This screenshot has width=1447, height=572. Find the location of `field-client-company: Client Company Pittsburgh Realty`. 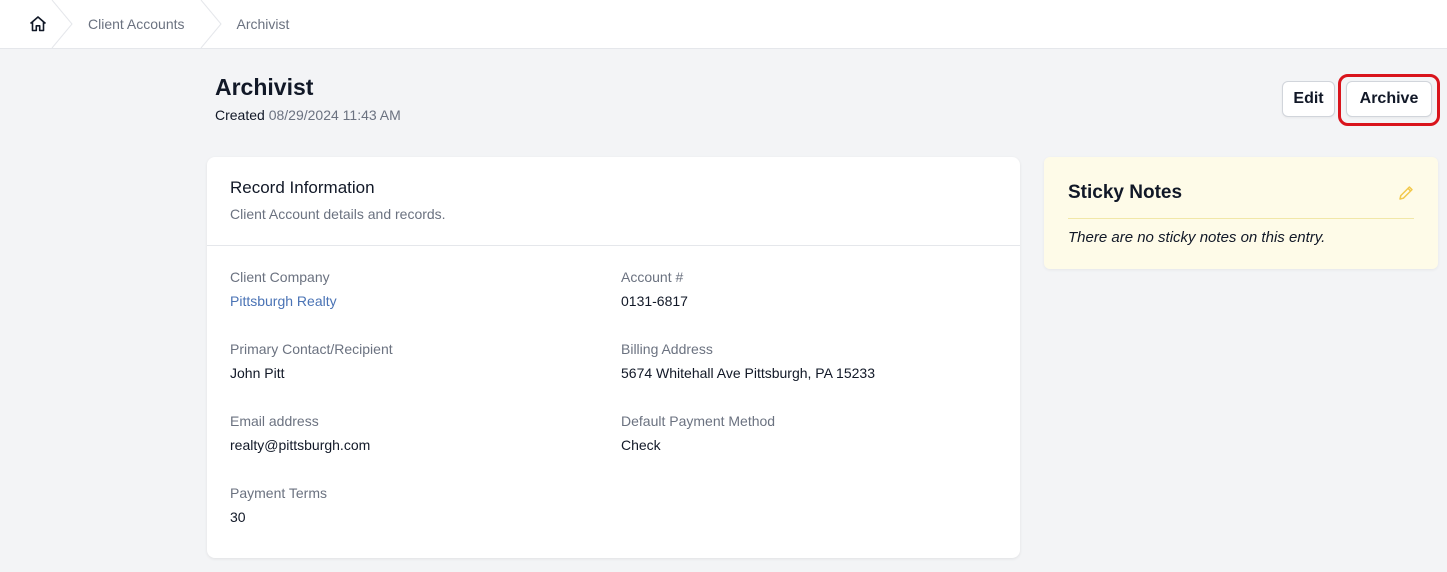

field-client-company: Client Company Pittsburgh Realty is located at coordinates (425, 289).